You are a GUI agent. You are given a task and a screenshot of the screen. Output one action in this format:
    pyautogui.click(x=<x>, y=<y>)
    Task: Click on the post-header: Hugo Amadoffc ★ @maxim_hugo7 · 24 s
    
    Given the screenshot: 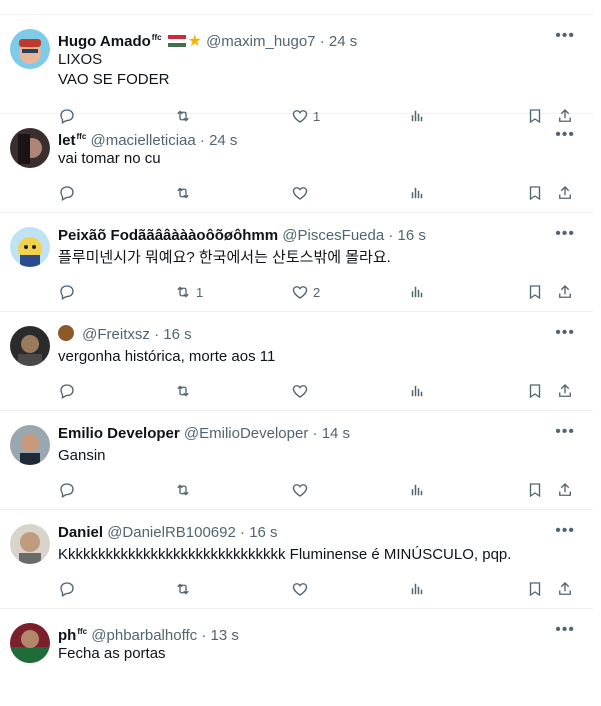 What is the action you would take?
    pyautogui.click(x=305, y=40)
    